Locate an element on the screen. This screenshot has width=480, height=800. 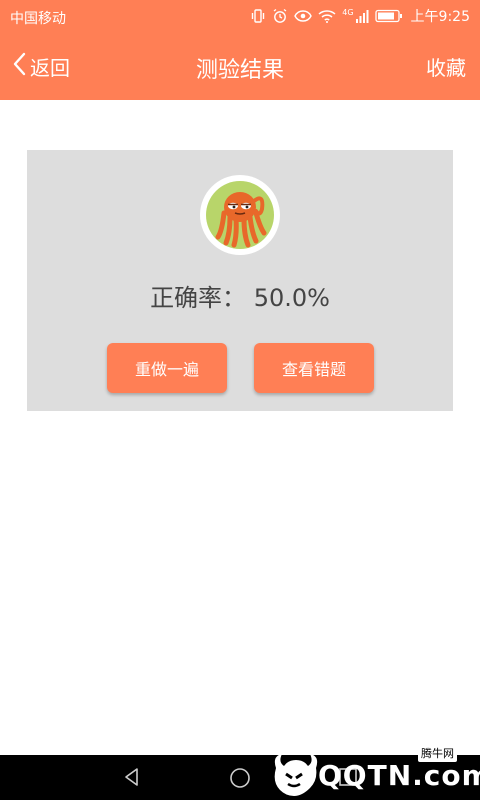
clock-label: 上午9:25 is located at coordinates (440, 17).